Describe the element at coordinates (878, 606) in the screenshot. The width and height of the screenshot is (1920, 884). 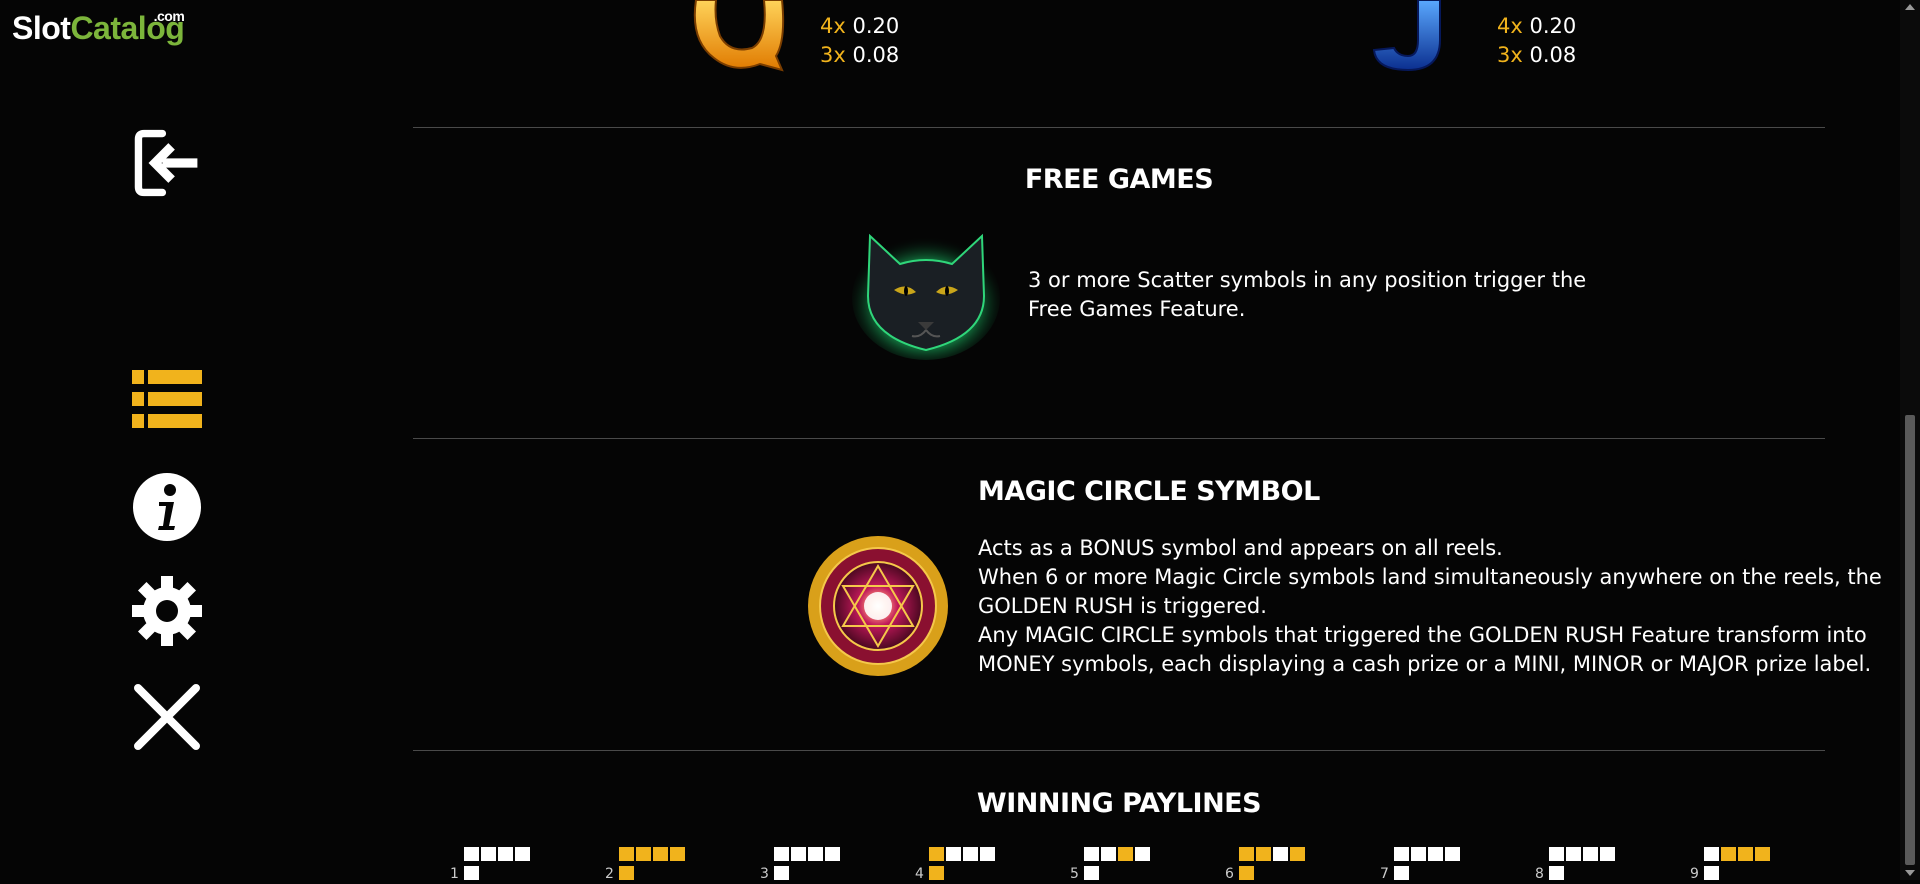
I see `magic-circle-icon` at that location.